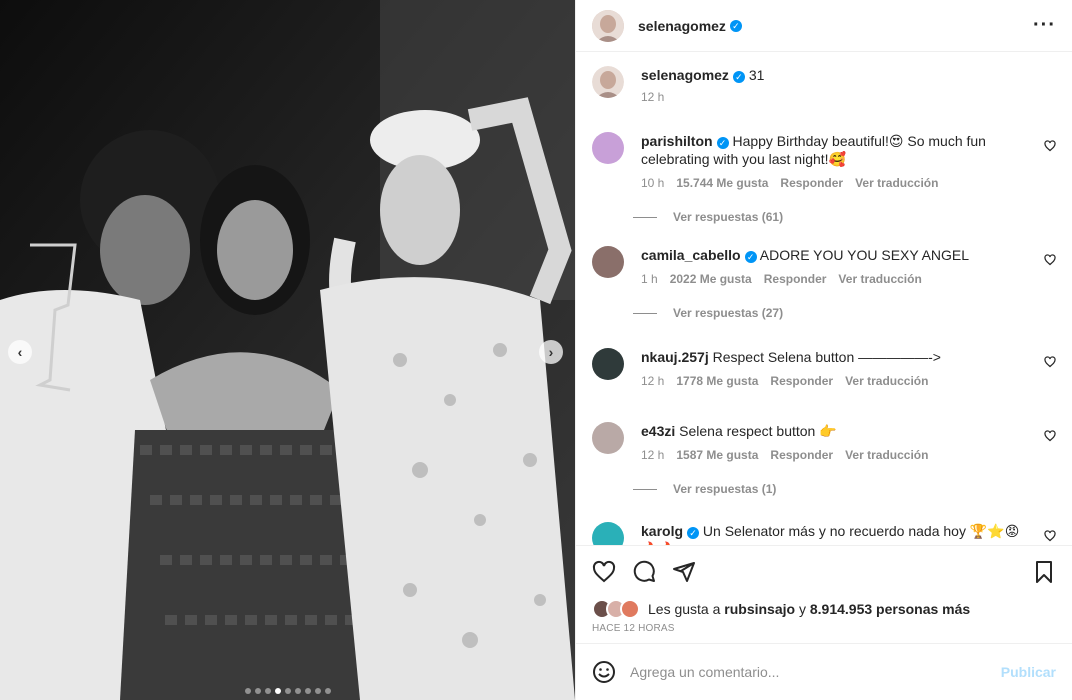 The image size is (1072, 700). I want to click on carousel-prev-button: ‹, so click(20, 352).